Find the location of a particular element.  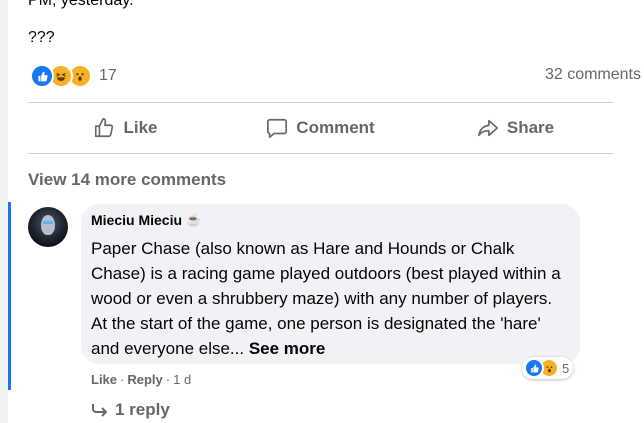

comment-button: Comment is located at coordinates (320, 128).